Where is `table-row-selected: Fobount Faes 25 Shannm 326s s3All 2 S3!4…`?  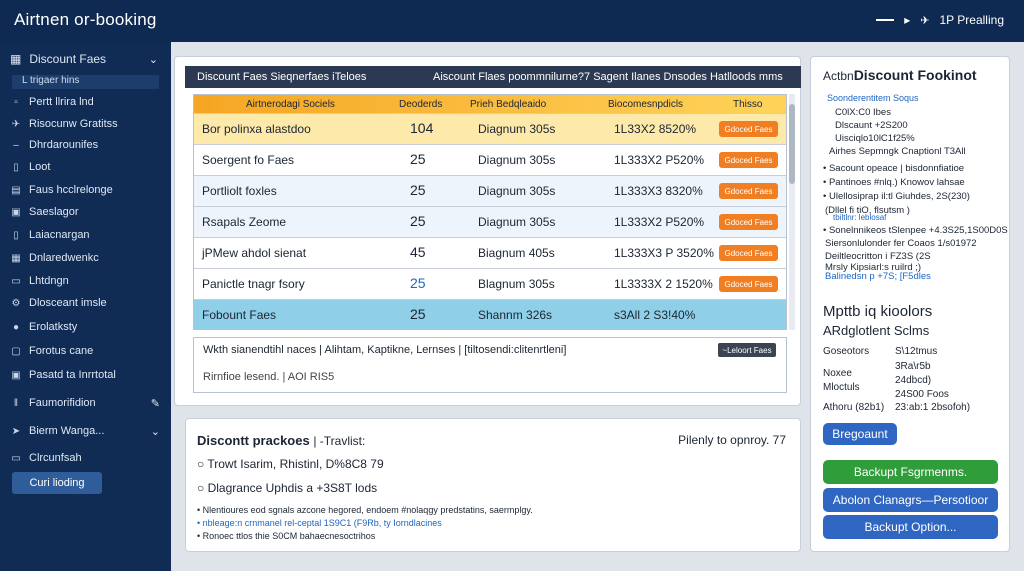
table-row-selected: Fobount Faes 25 Shannm 326s s3All 2 S3!4… is located at coordinates (490, 314).